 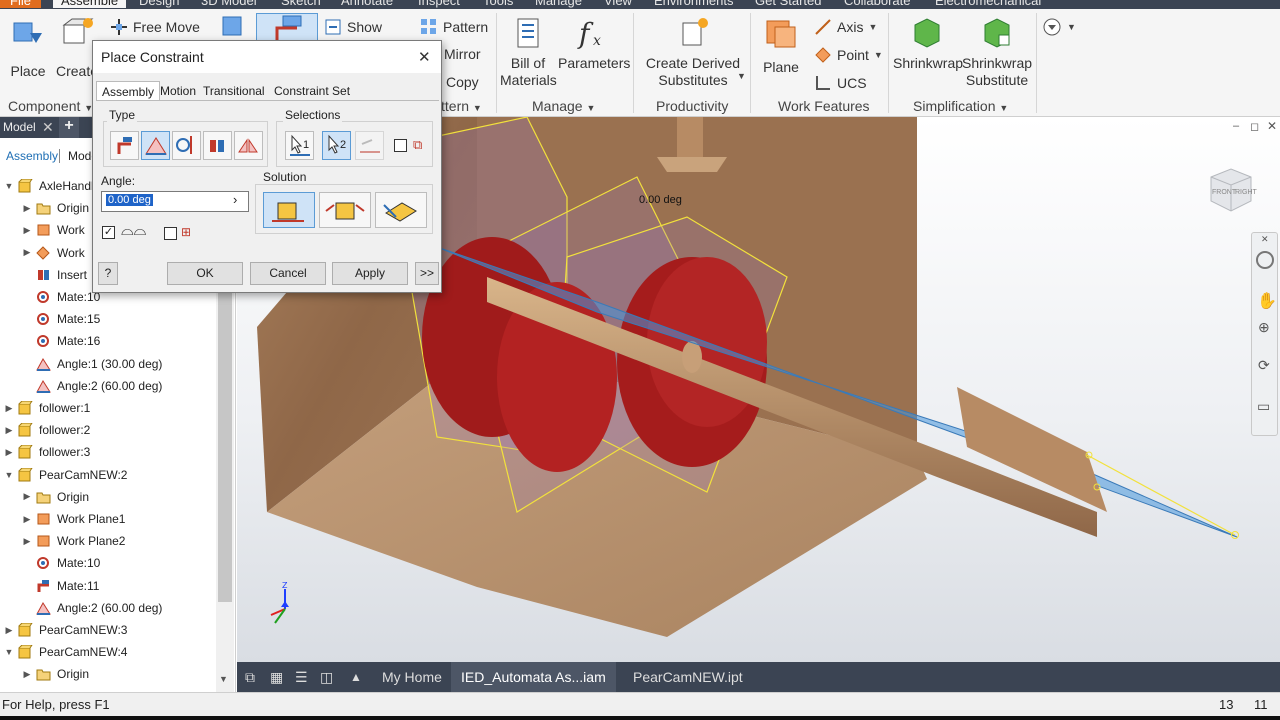 What do you see at coordinates (170, 233) in the screenshot?
I see `predict-offset-checkbox` at bounding box center [170, 233].